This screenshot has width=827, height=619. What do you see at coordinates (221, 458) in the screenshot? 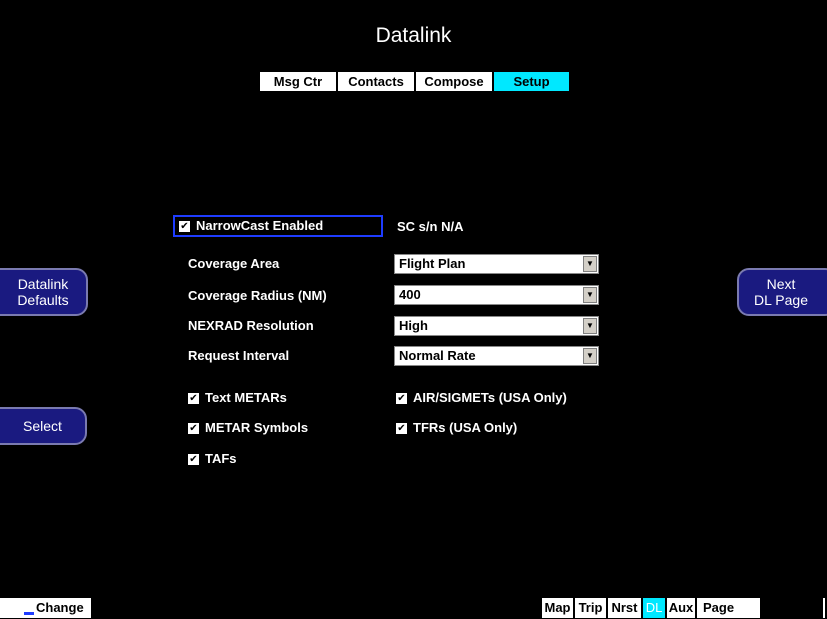
I see `tafs-label: TAFs` at bounding box center [221, 458].